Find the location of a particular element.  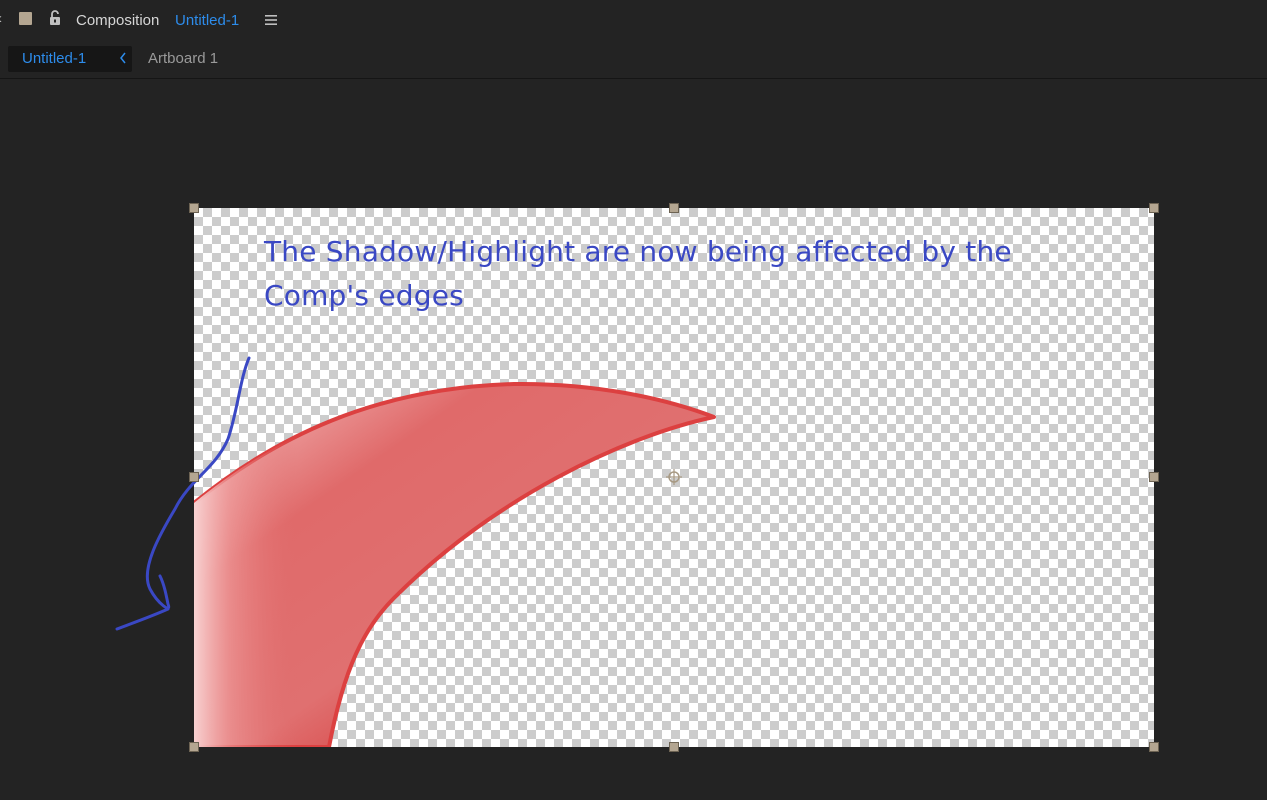

chevron-left-icon is located at coordinates (123, 58).